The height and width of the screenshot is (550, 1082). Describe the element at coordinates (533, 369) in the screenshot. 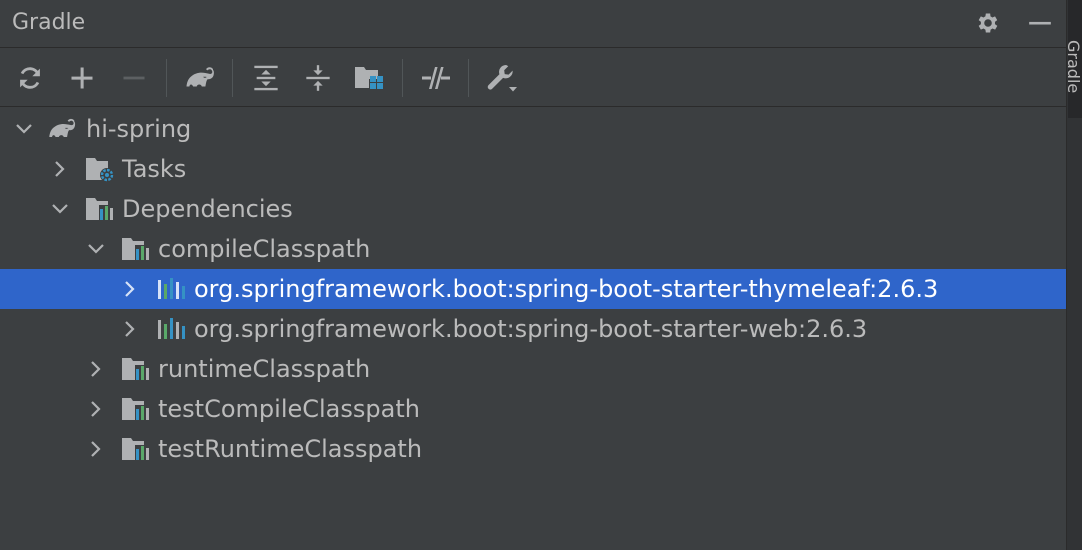

I see `tree-node-runtime-classpath: runtimeClasspath` at that location.